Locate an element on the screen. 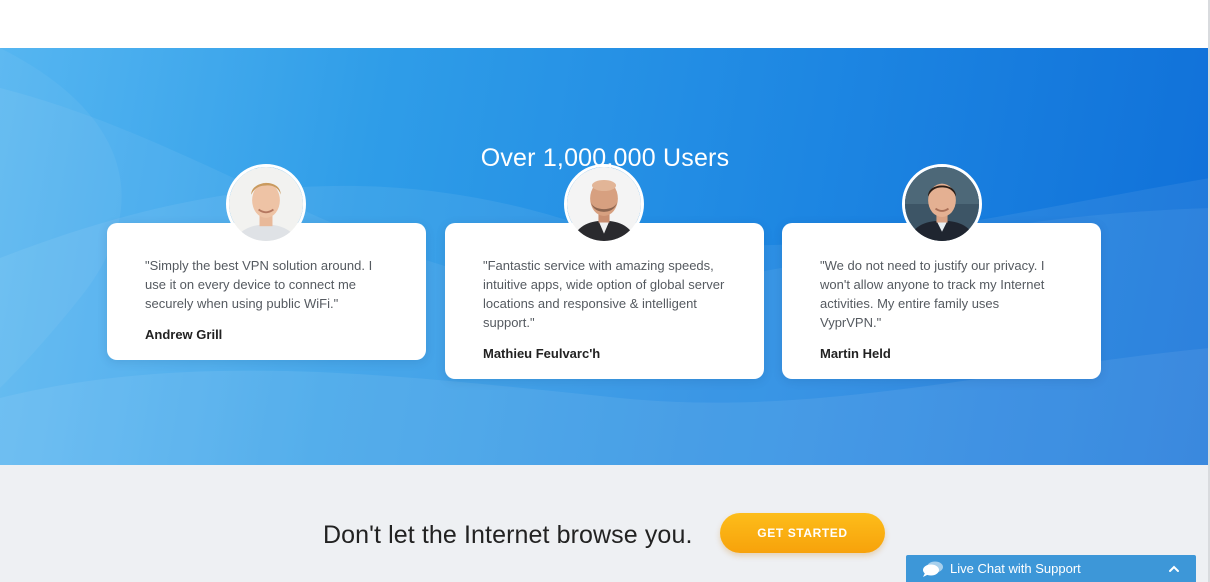  testimonial-author: Andrew Grill is located at coordinates (184, 334).